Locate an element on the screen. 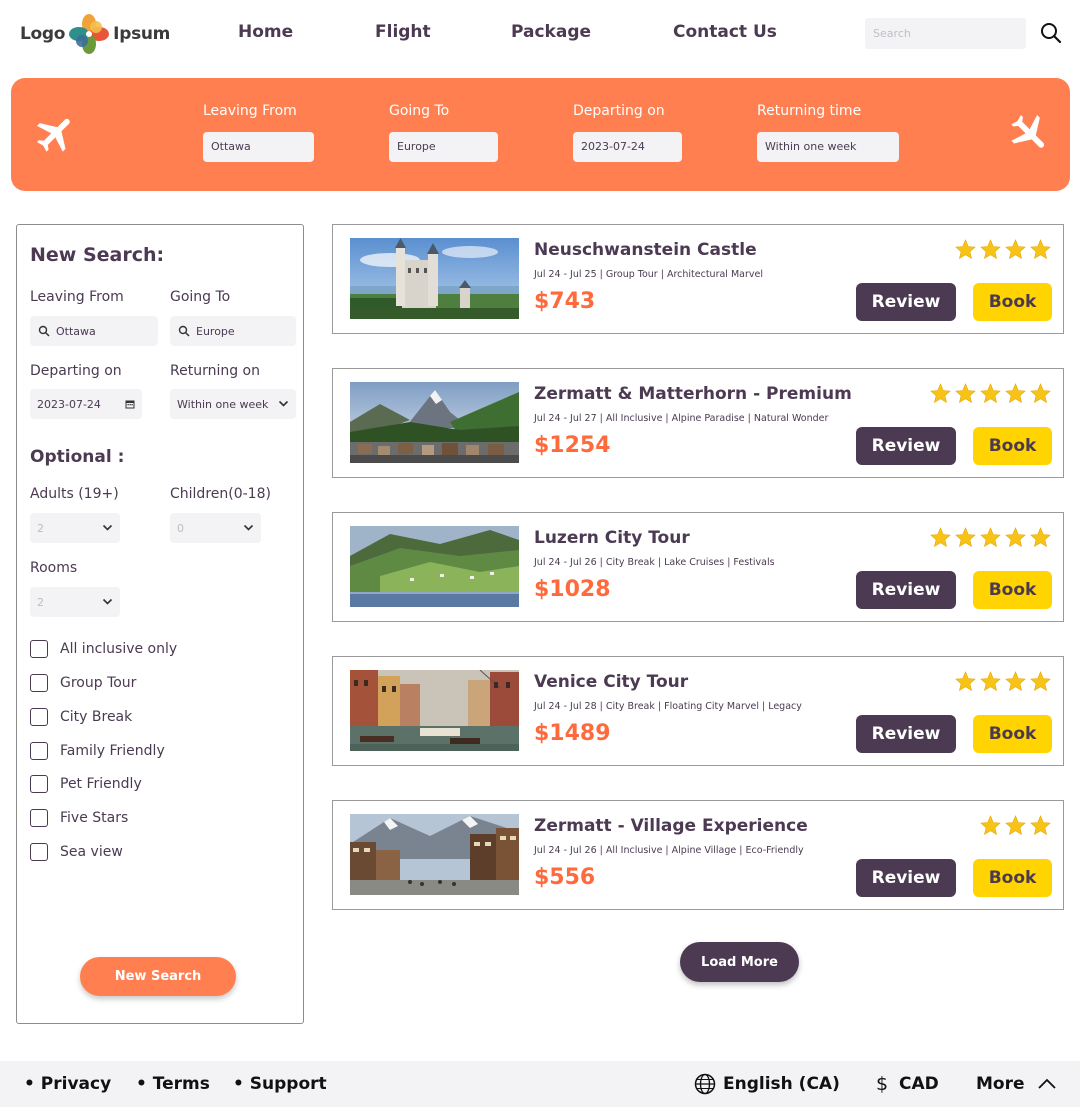  banner-leaving-input: Ottawa is located at coordinates (258, 147).